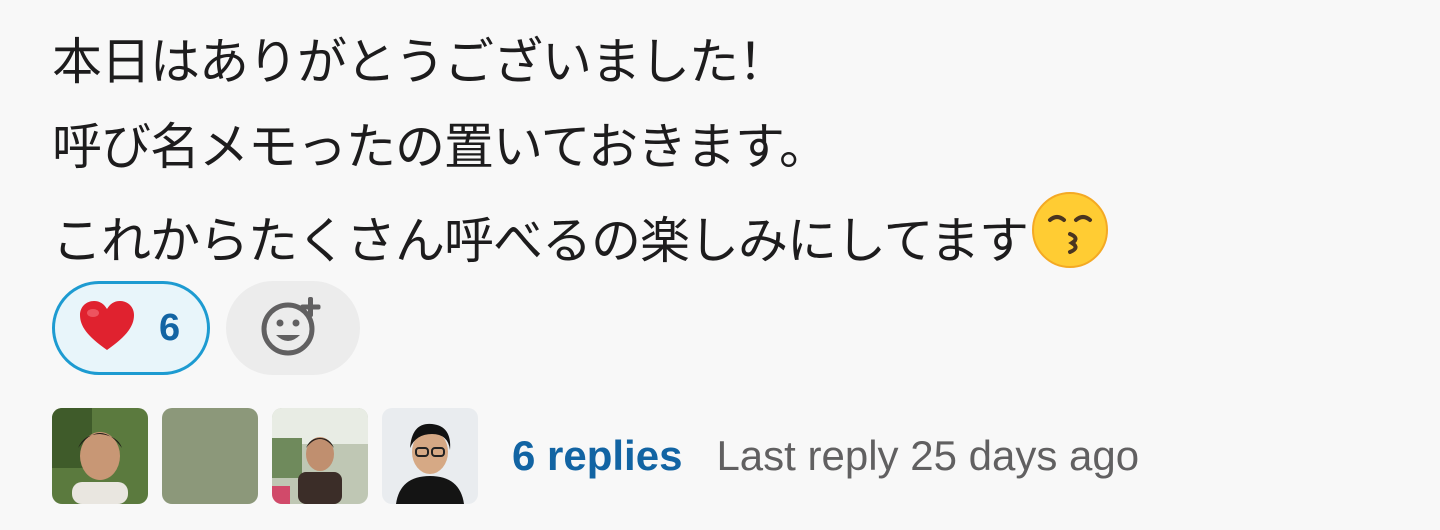 The height and width of the screenshot is (530, 1440). I want to click on thread-summary: 6 replies Last reply 25 days ago, so click(595, 456).